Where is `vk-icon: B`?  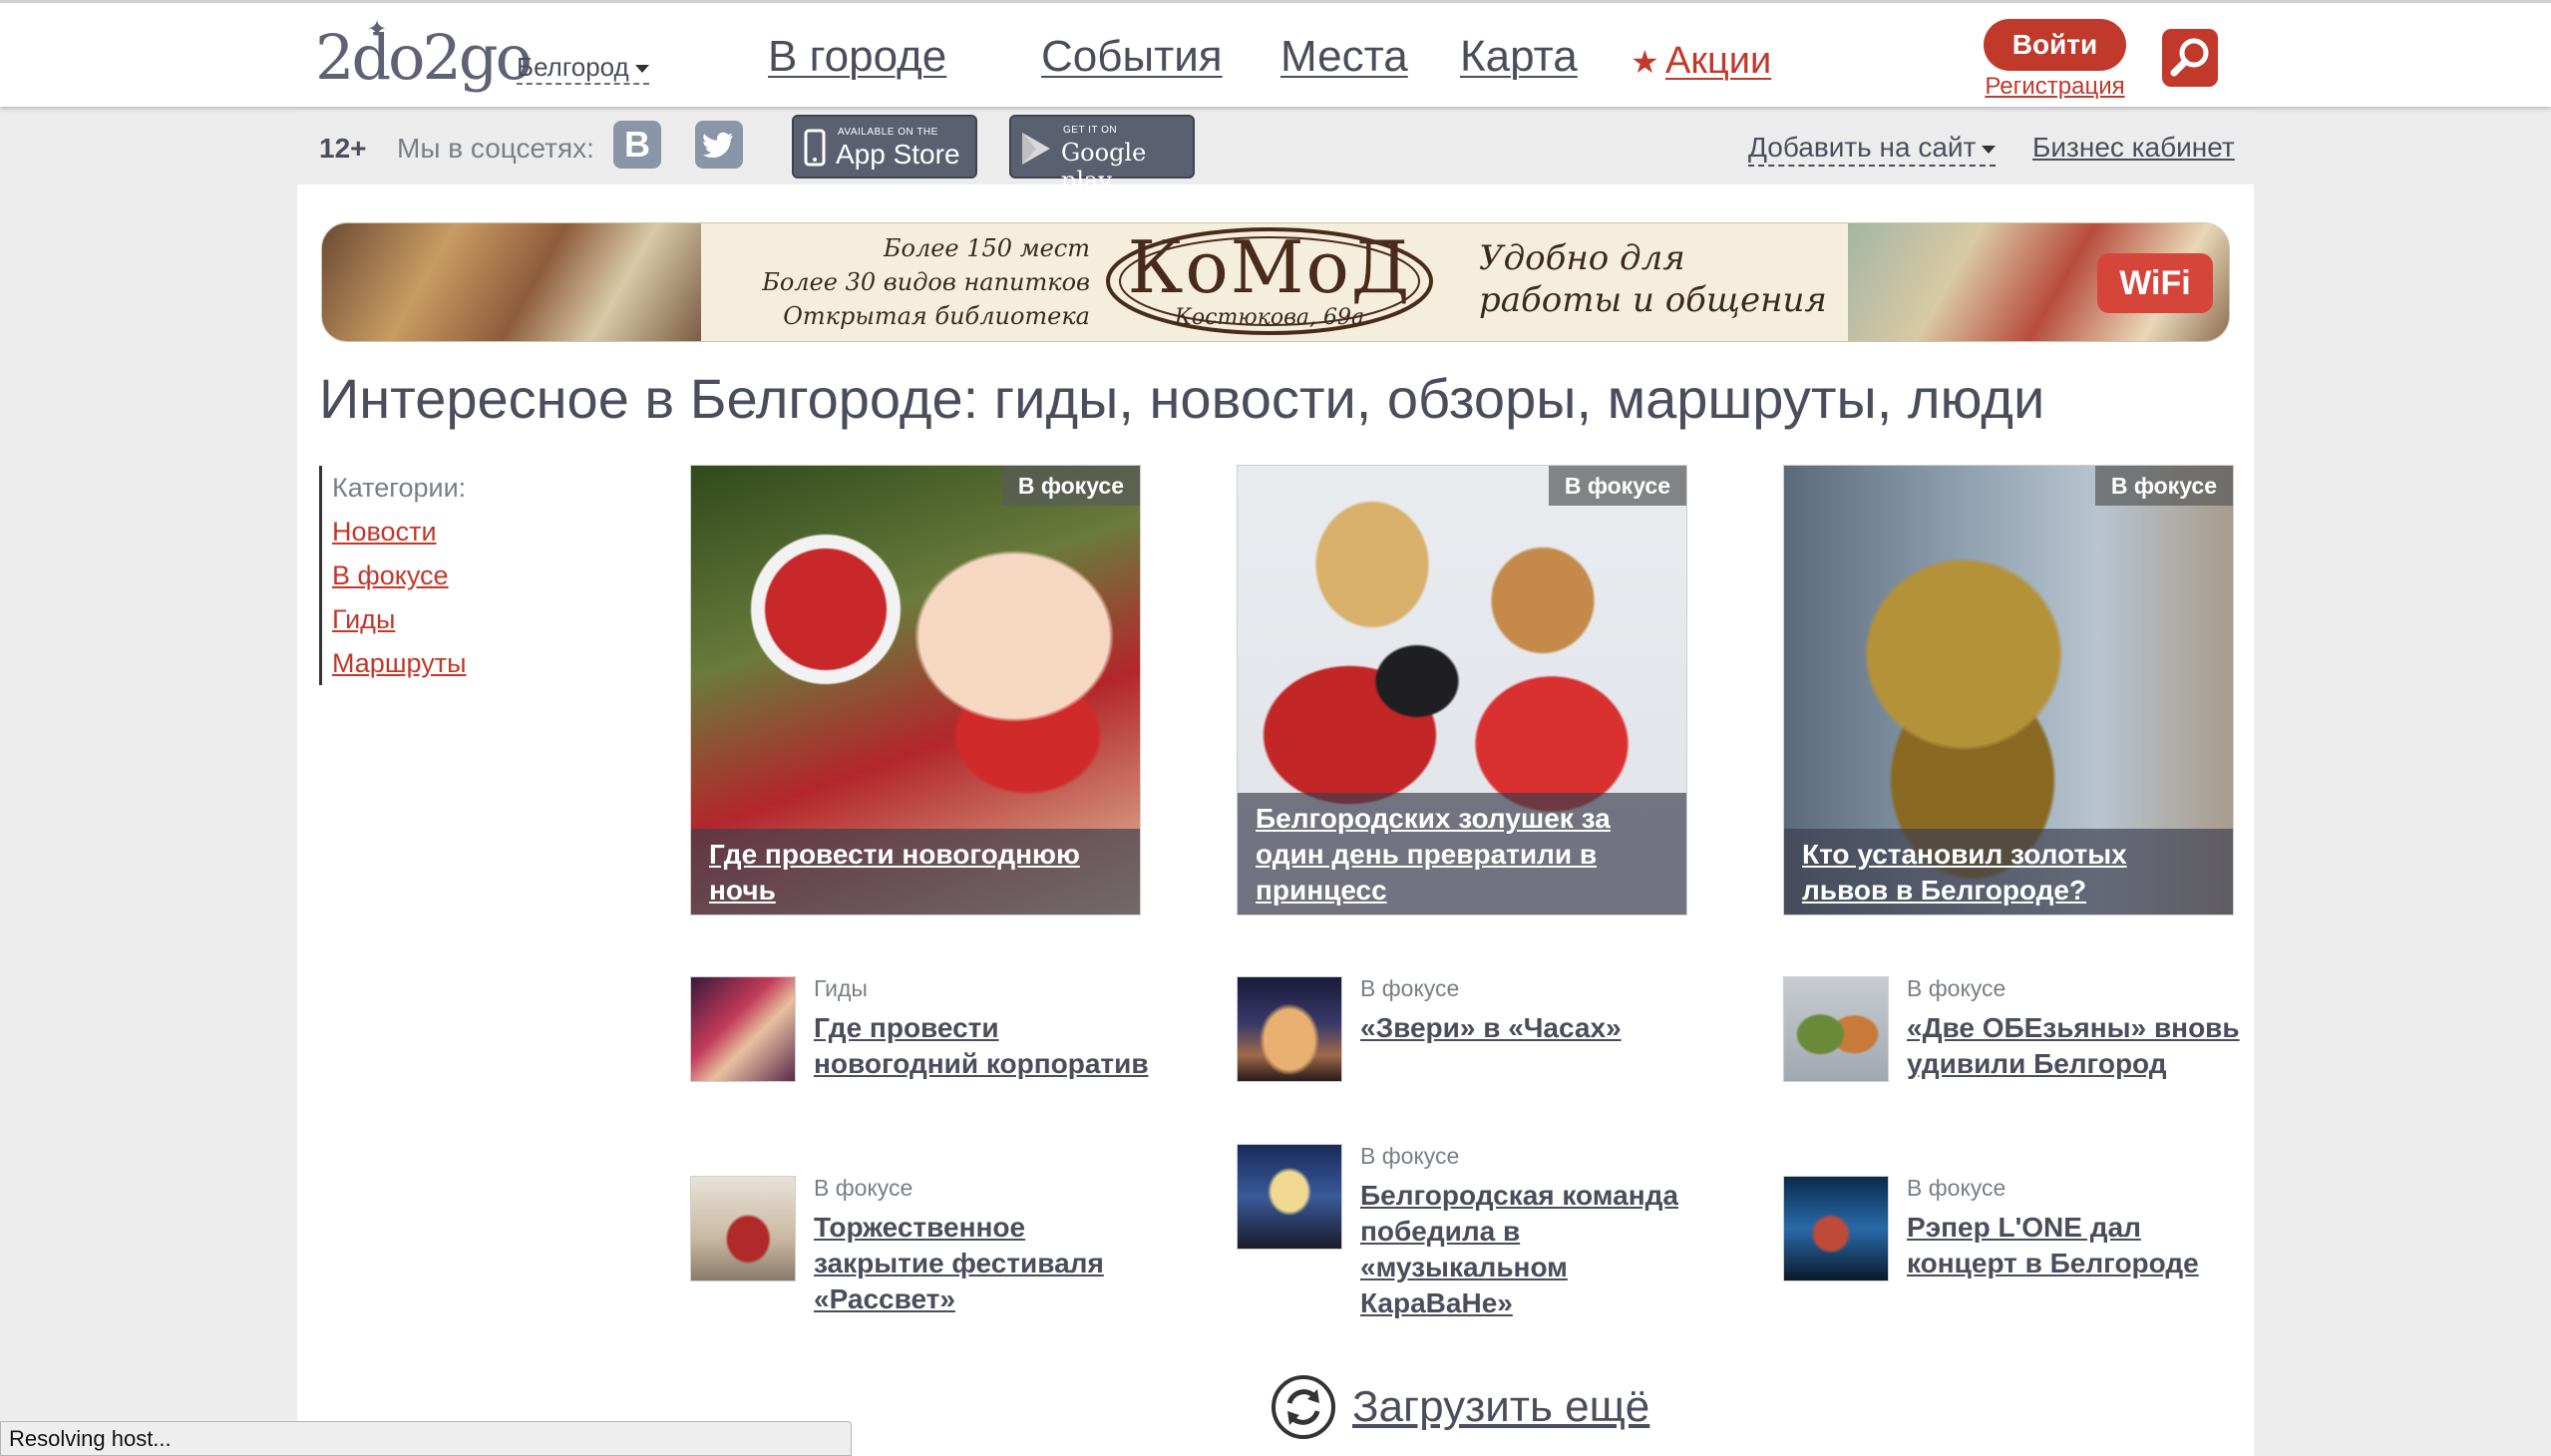 vk-icon: B is located at coordinates (637, 145).